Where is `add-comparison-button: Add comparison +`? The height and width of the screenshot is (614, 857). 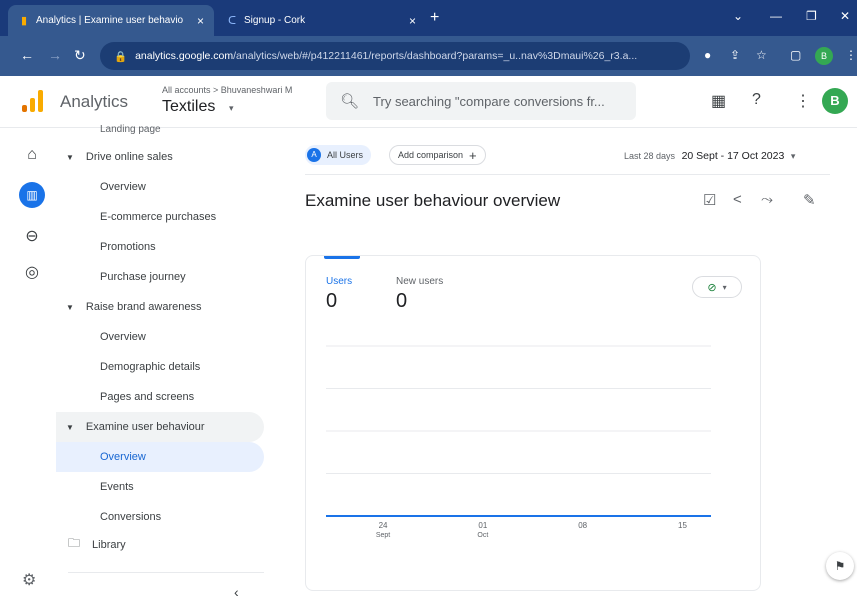
add-comparison-button: Add comparison + is located at coordinates (437, 155).